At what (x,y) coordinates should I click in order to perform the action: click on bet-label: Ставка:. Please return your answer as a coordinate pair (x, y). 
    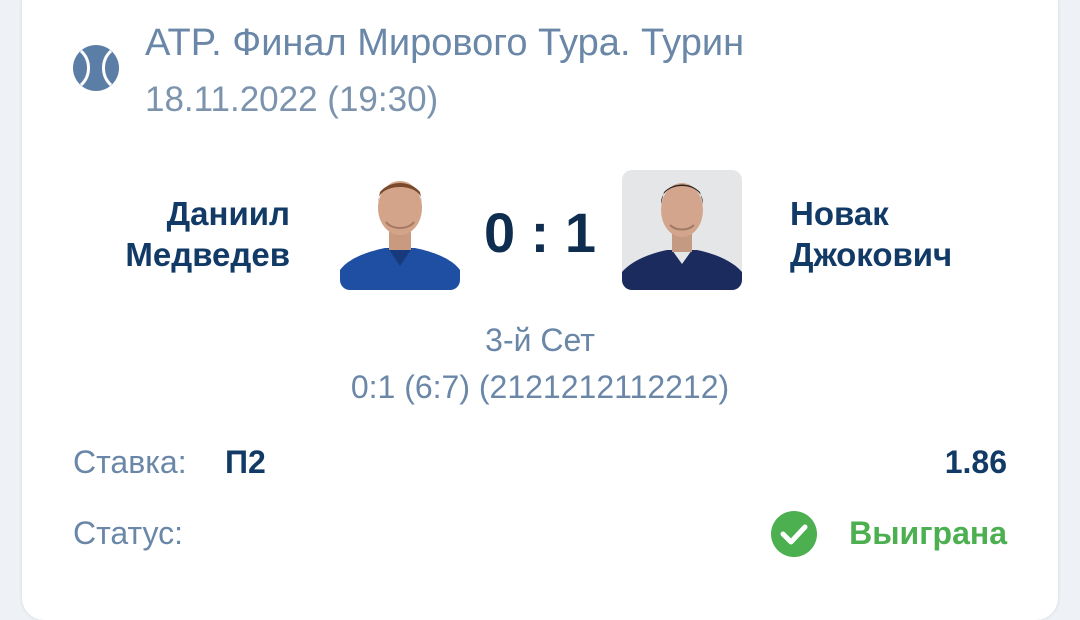
    Looking at the image, I should click on (130, 462).